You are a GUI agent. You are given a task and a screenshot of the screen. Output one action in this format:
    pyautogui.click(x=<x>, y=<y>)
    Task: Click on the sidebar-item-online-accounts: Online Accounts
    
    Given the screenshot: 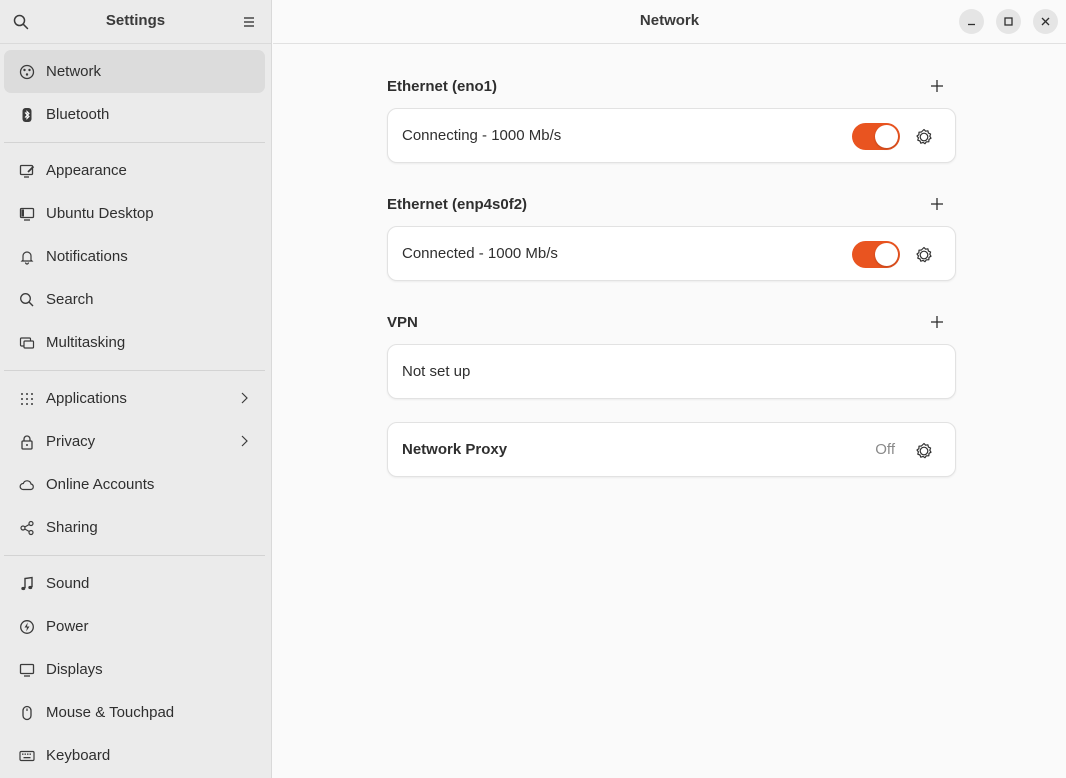 What is the action you would take?
    pyautogui.click(x=134, y=484)
    